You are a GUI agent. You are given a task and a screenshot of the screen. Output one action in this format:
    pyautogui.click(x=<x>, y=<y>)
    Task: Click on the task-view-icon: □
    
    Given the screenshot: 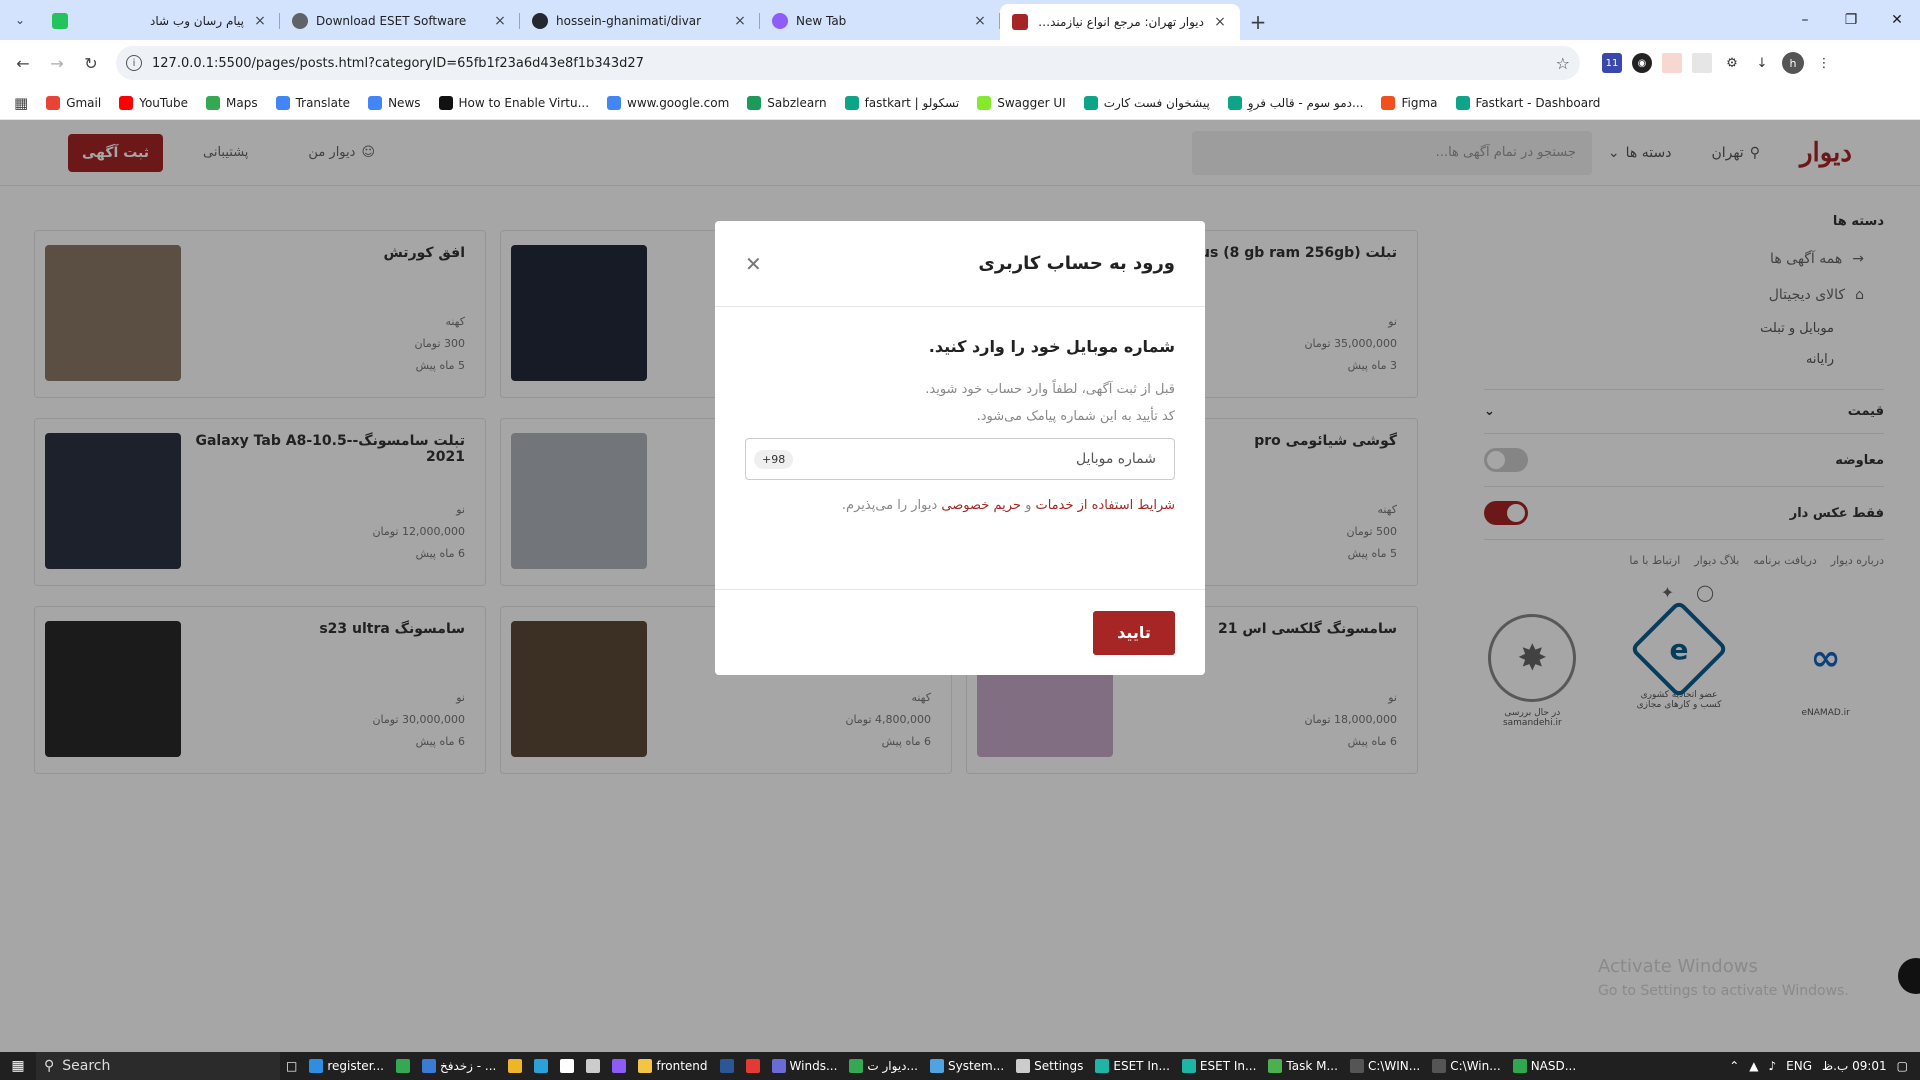 What is the action you would take?
    pyautogui.click(x=291, y=1066)
    